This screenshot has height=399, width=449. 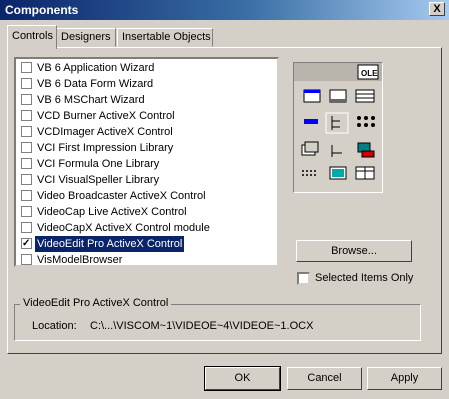 I want to click on component-item-label: VideoCapX ActiveX Control module, so click(x=123, y=228).